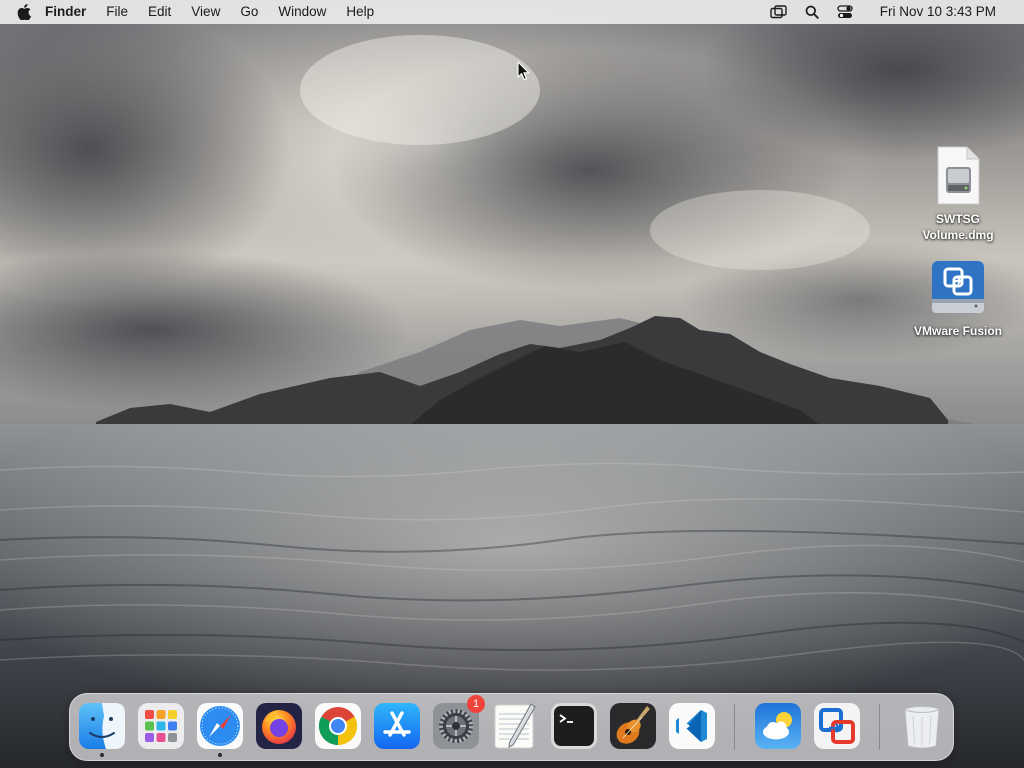 This screenshot has width=1024, height=768. I want to click on menu-help: Help, so click(360, 12).